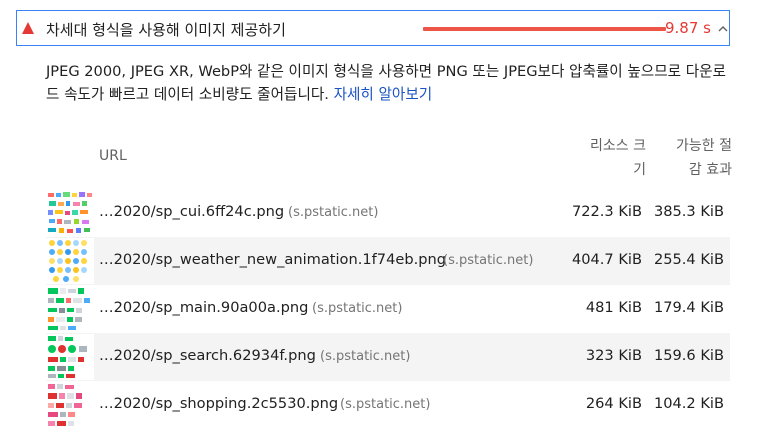  Describe the element at coordinates (203, 307) in the screenshot. I see `resource-url: …2020/sp_main.90a00a.png` at that location.